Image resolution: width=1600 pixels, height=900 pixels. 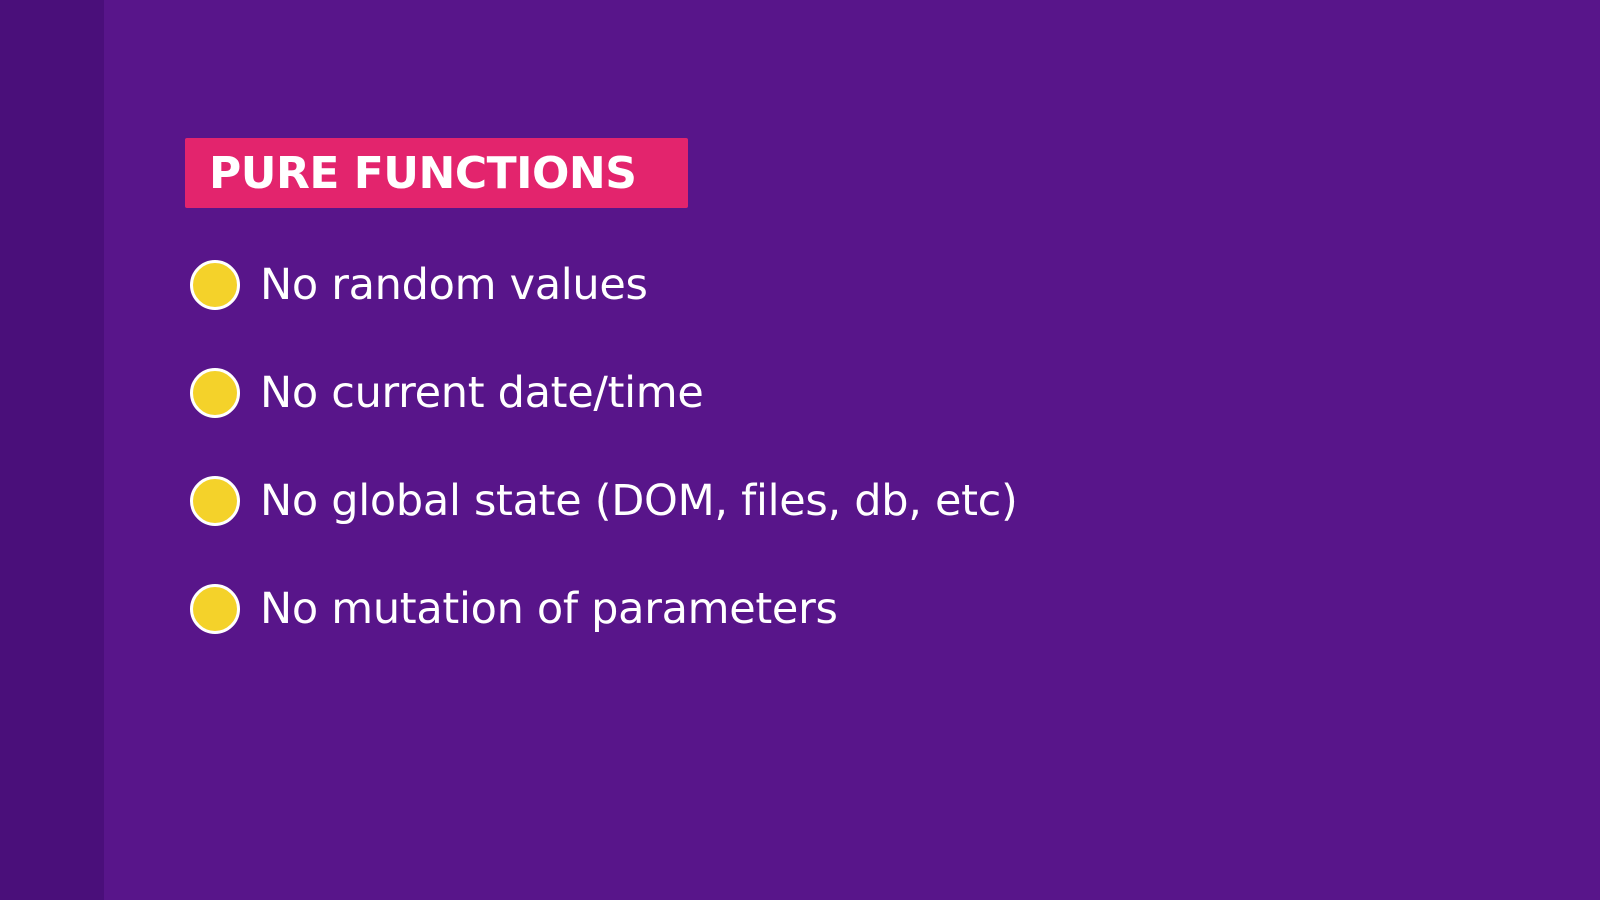 What do you see at coordinates (52, 450) in the screenshot?
I see `left-side-strip` at bounding box center [52, 450].